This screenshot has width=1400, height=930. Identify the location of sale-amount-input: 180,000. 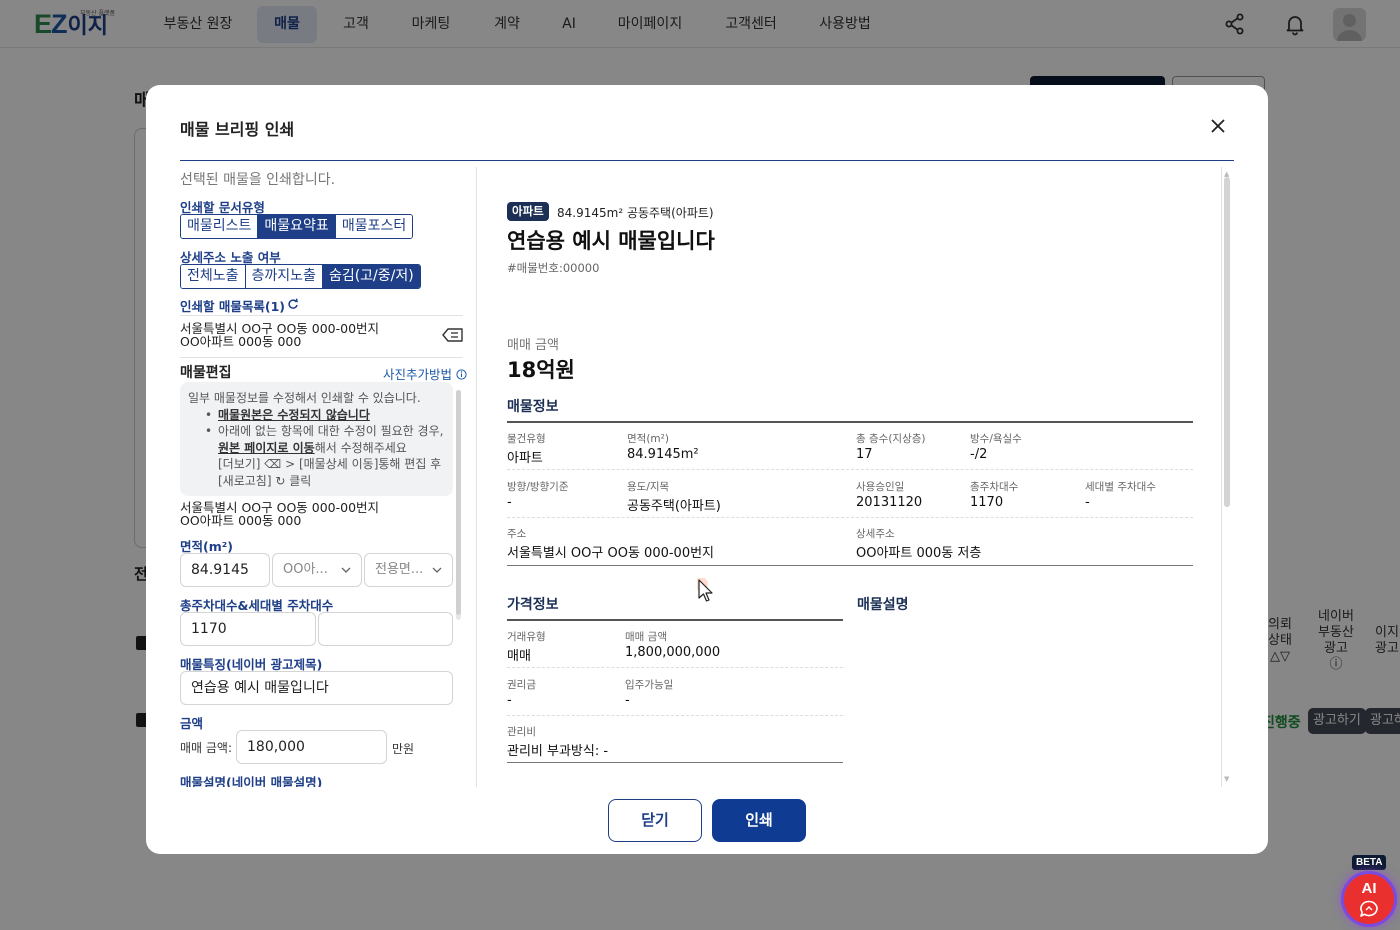
(311, 747).